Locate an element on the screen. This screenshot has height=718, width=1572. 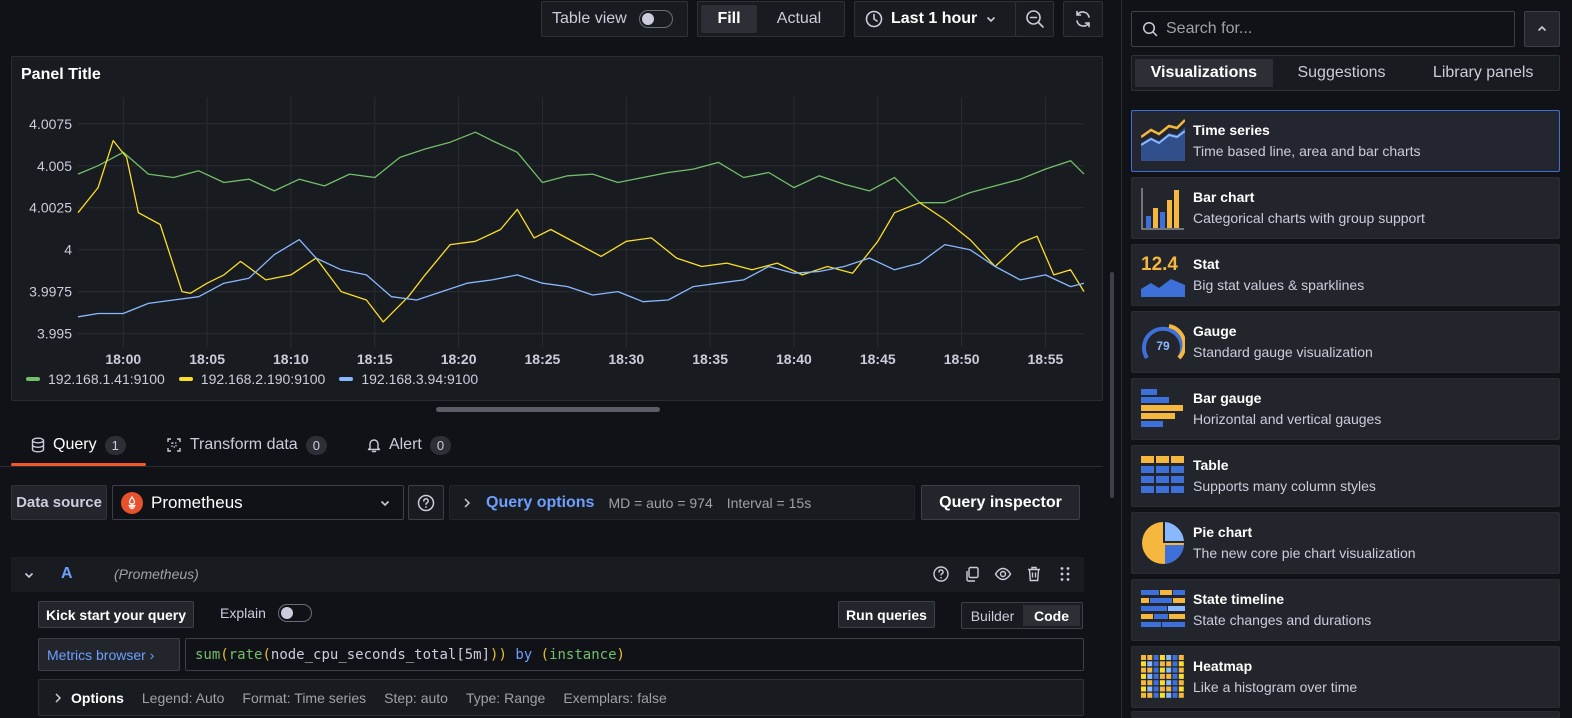
trash-icon is located at coordinates (1034, 574).